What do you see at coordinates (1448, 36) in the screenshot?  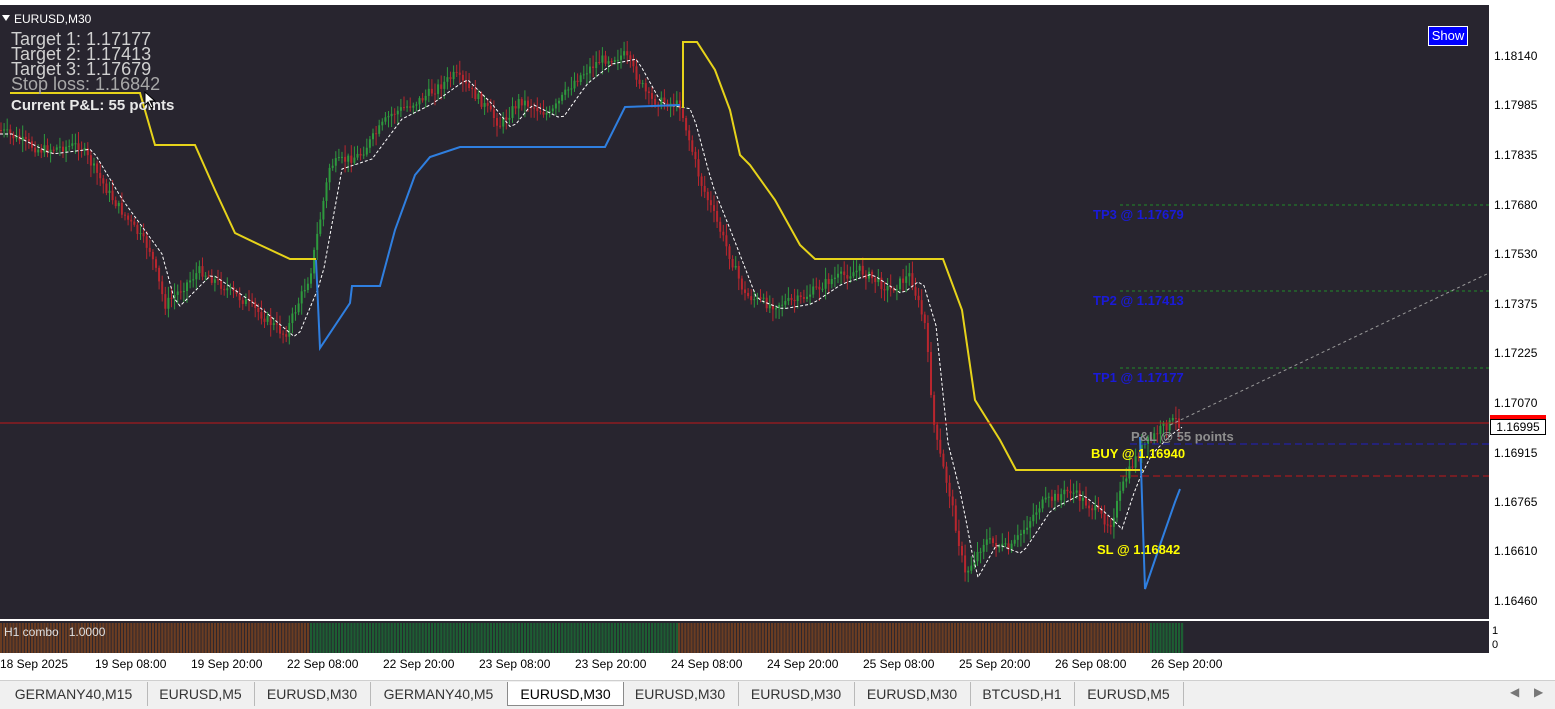 I see `show-button: Show` at bounding box center [1448, 36].